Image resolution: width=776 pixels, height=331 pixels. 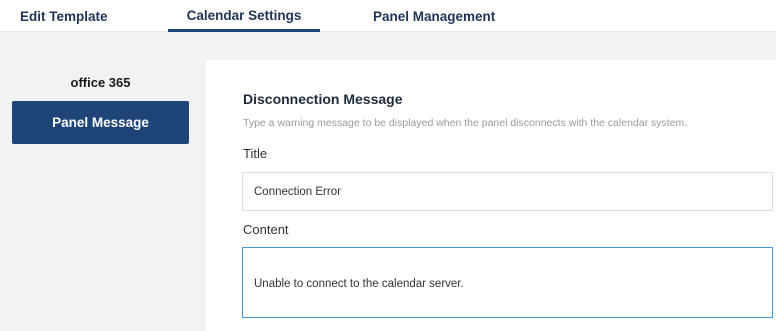 What do you see at coordinates (255, 153) in the screenshot?
I see `title-label: Title` at bounding box center [255, 153].